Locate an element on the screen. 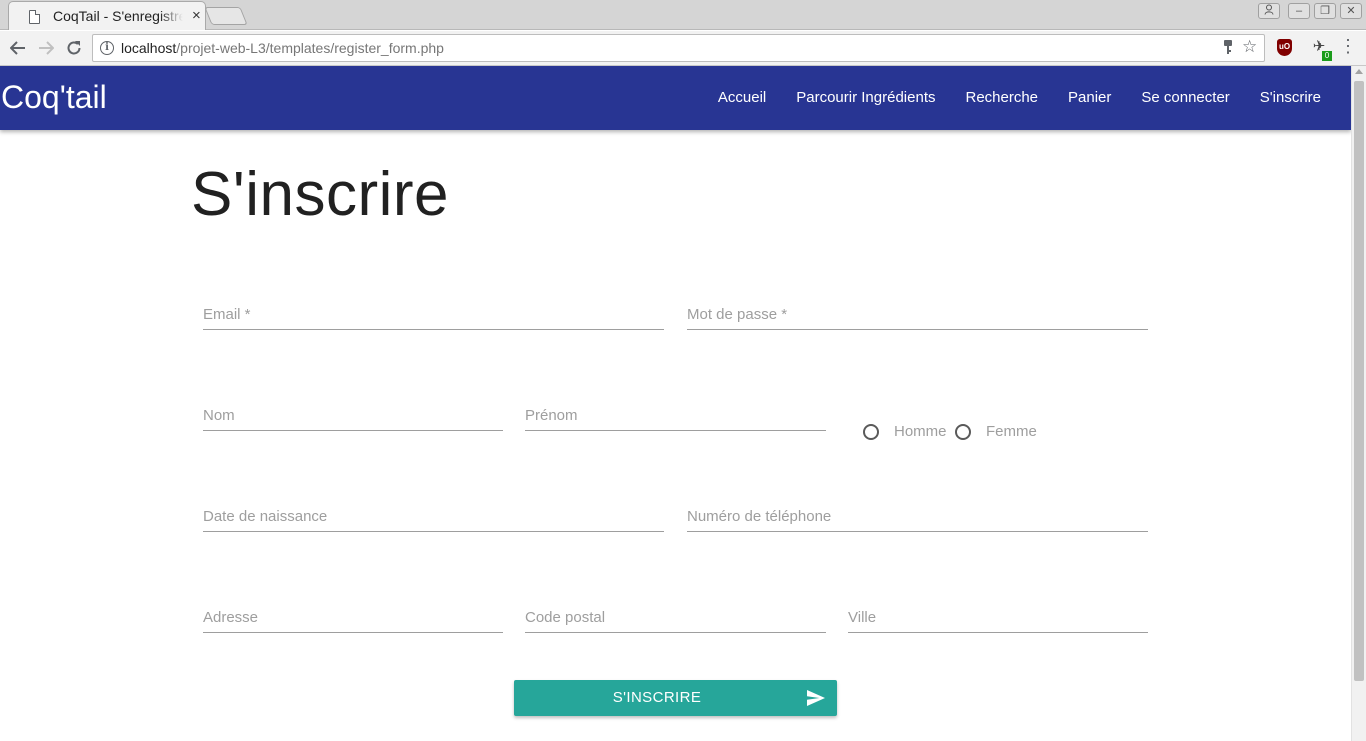 This screenshot has height=741, width=1366. register-submit-button: S'INSCRIRE is located at coordinates (675, 698).